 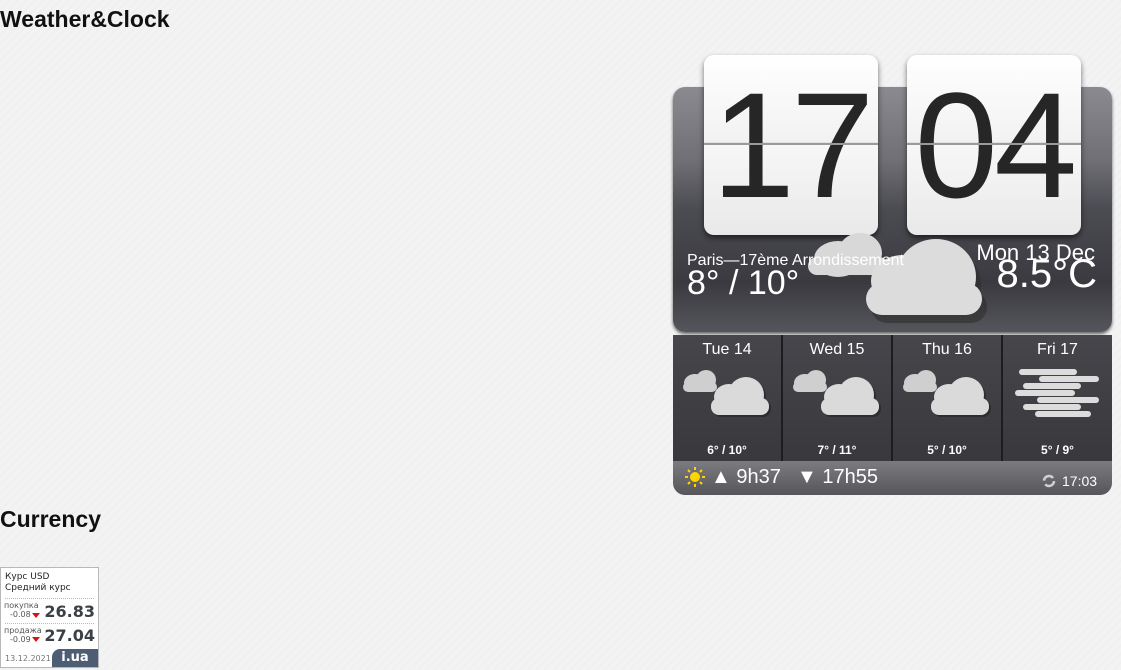 What do you see at coordinates (27, 577) in the screenshot?
I see `currency-title-text: Курс USD` at bounding box center [27, 577].